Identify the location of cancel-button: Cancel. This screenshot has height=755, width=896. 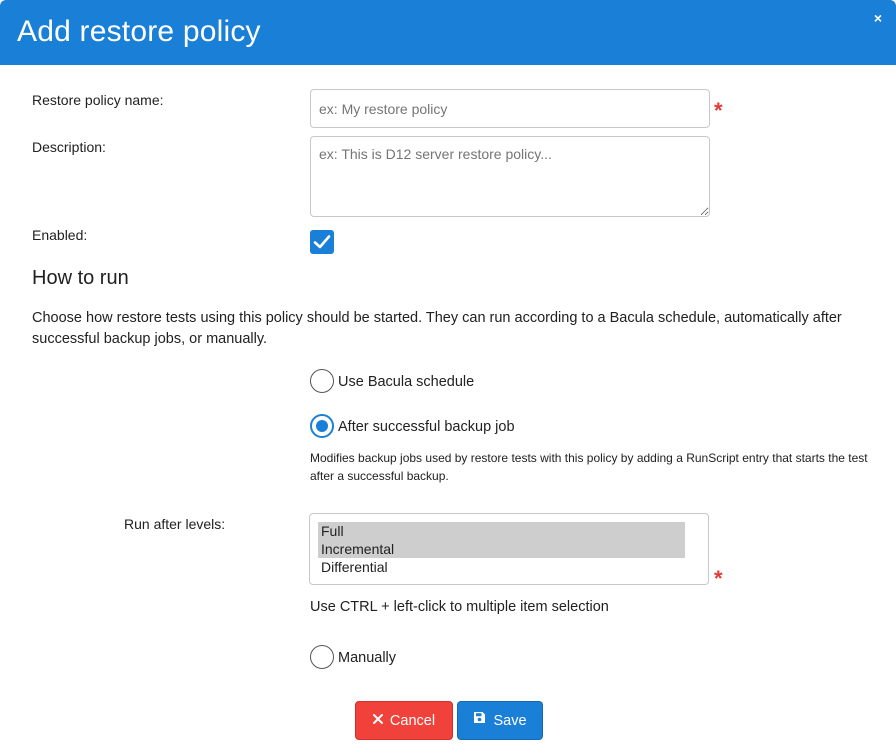
(404, 720).